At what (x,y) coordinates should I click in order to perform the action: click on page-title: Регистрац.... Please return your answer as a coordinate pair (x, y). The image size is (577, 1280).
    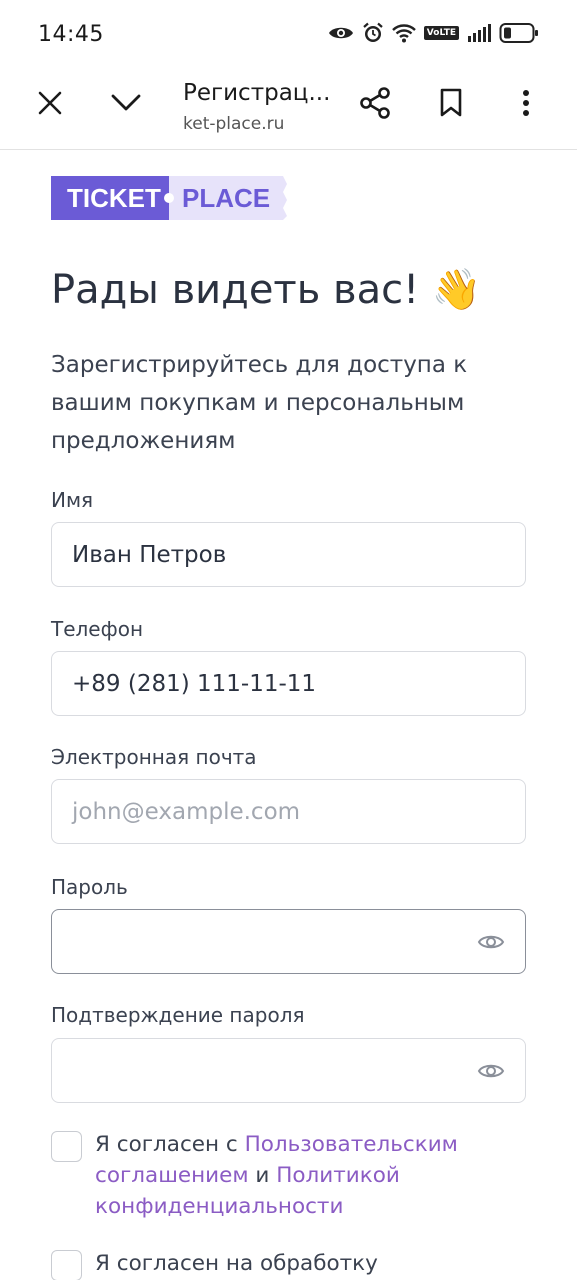
    Looking at the image, I should click on (257, 93).